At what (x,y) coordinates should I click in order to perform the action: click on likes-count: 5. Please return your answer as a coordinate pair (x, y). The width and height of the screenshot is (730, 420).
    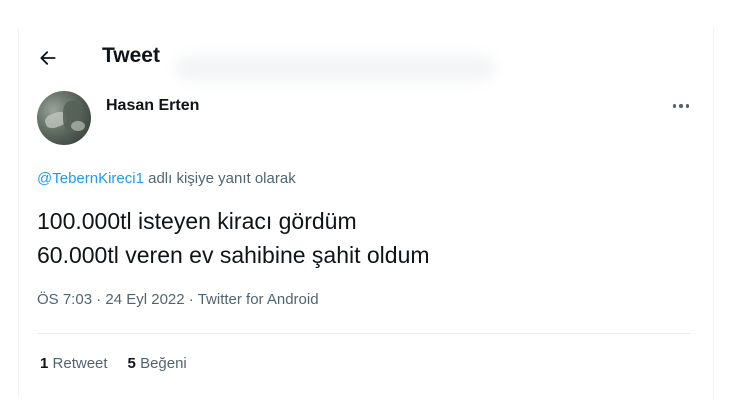
    Looking at the image, I should click on (131, 363).